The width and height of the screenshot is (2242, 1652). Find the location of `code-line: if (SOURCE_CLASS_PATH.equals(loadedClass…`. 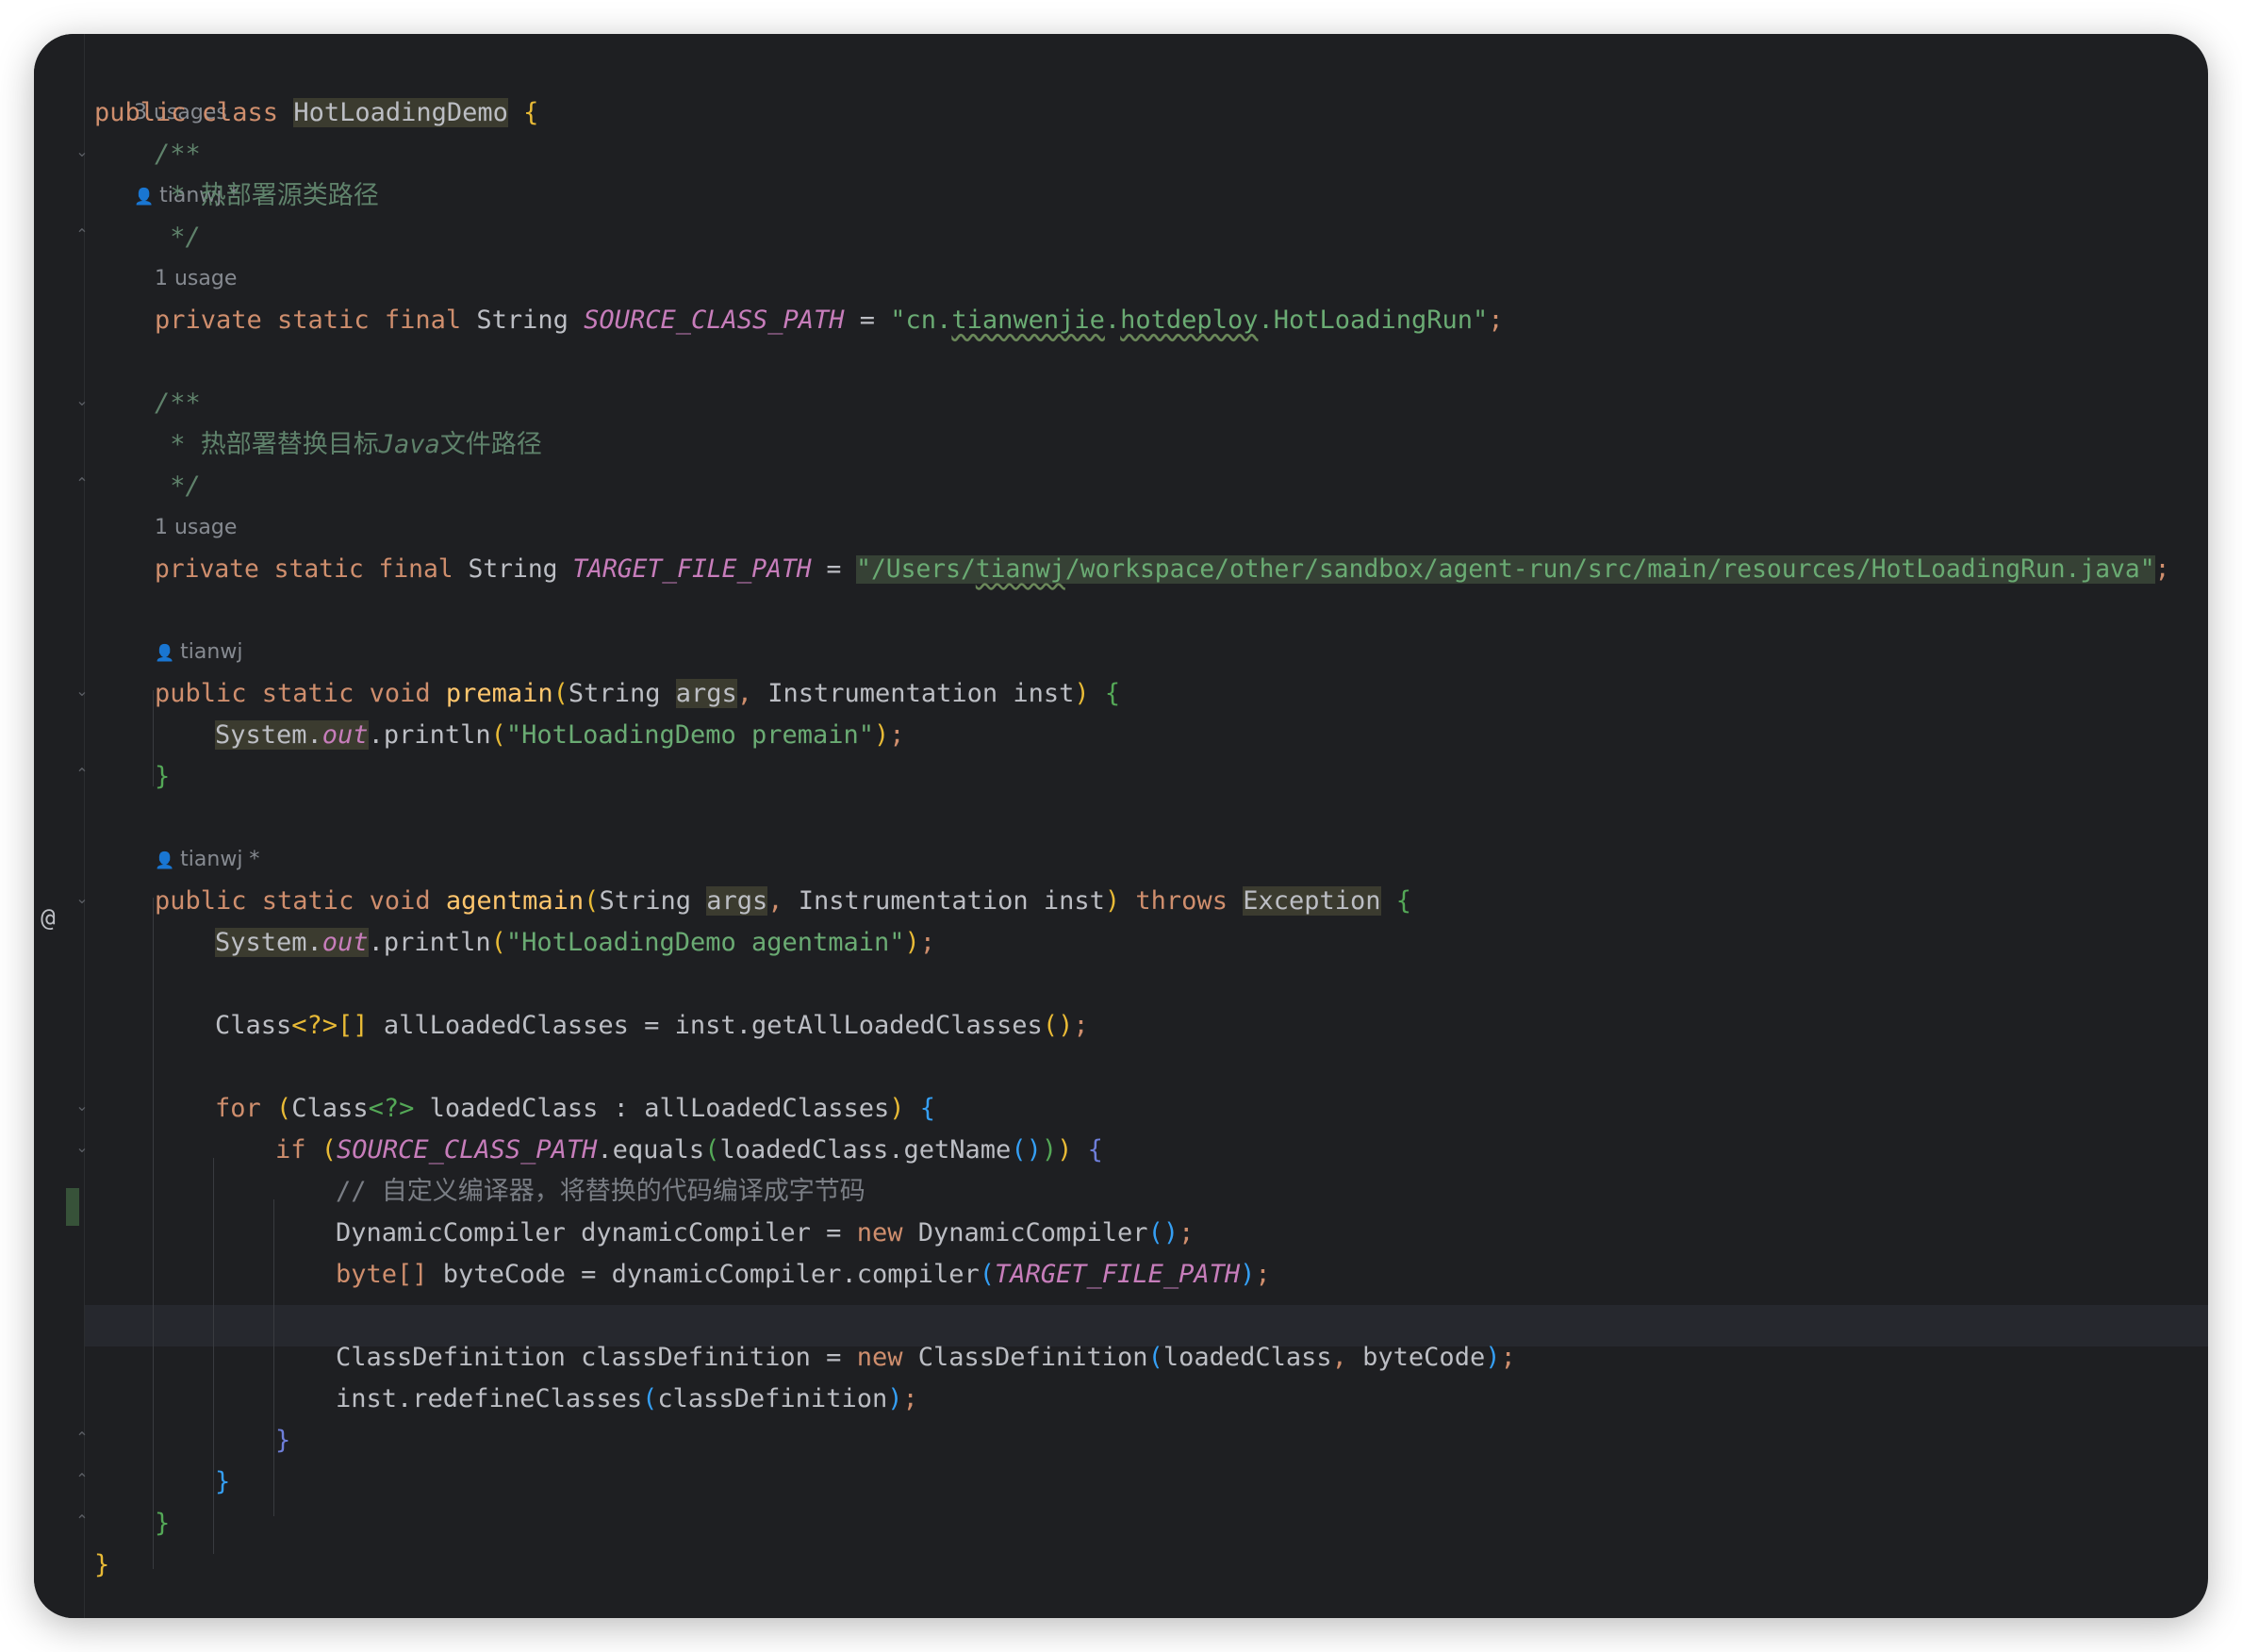

code-line: if (SOURCE_CLASS_PATH.equals(loadedClass… is located at coordinates (1121, 1150).